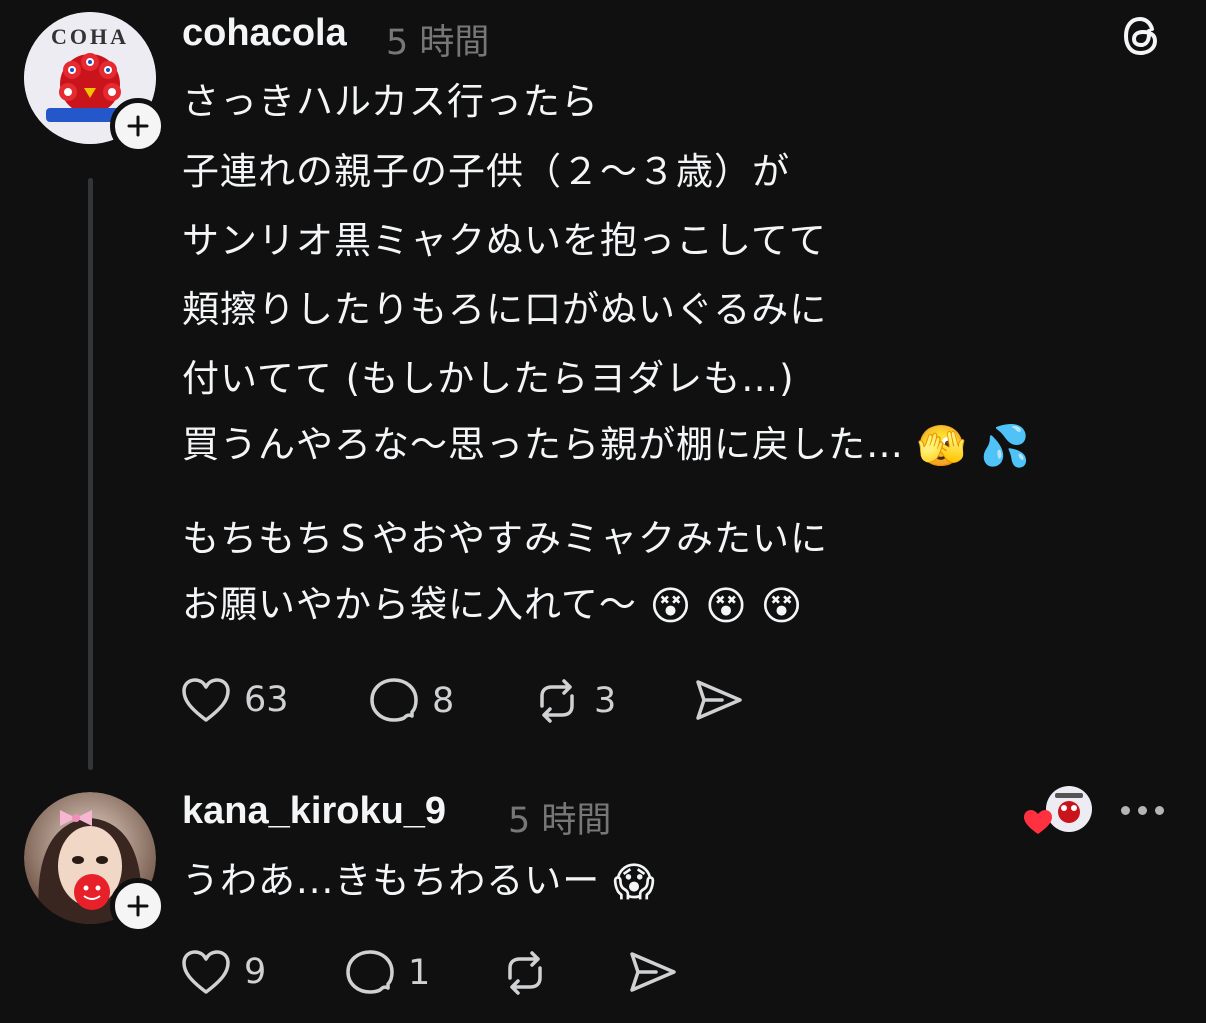  I want to click on reply-button: 8, so click(411, 701).